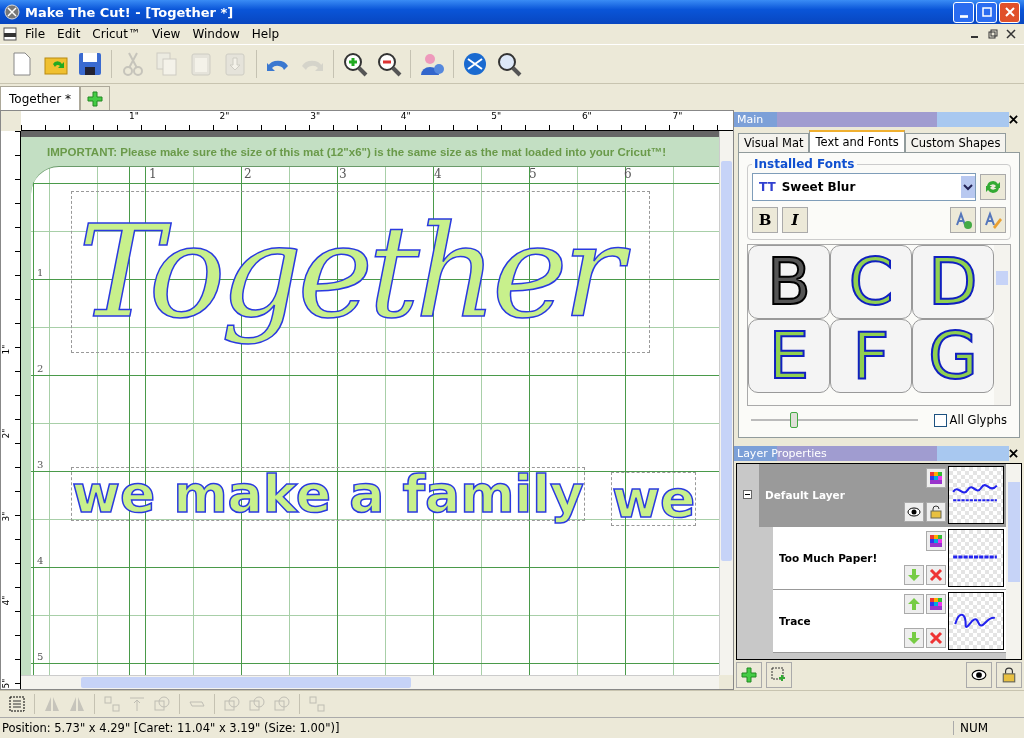 This screenshot has width=1024, height=738. Describe the element at coordinates (993, 220) in the screenshot. I see `edit-font-button` at that location.